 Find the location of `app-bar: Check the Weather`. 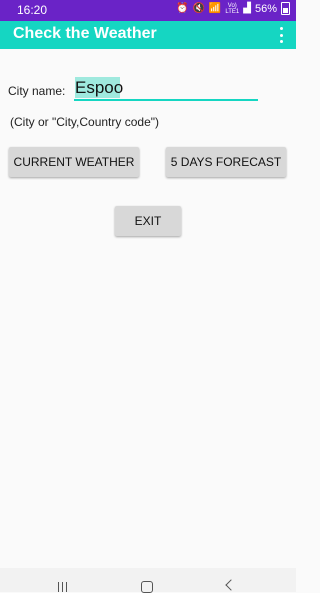

app-bar: Check the Weather is located at coordinates (148, 35).